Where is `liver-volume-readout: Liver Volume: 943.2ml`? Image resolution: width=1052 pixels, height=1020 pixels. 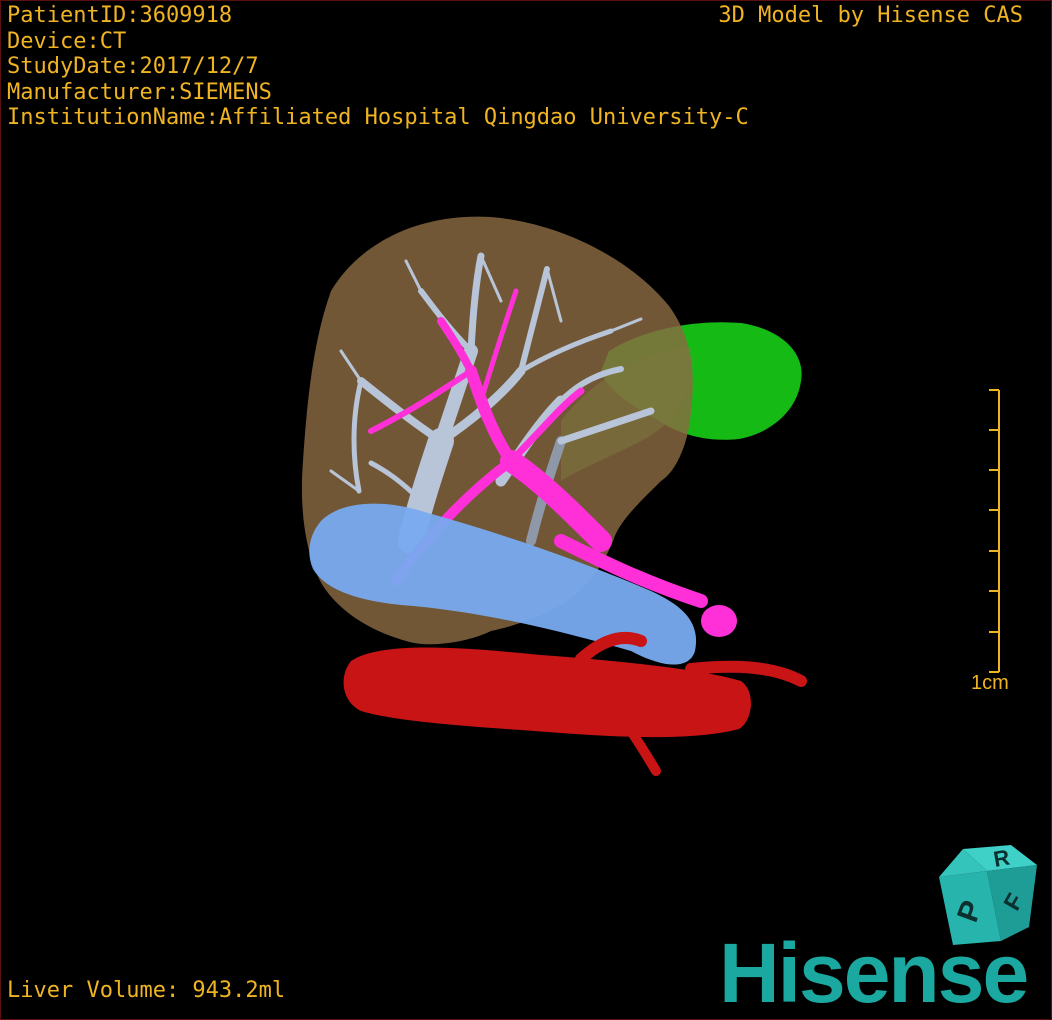
liver-volume-readout: Liver Volume: 943.2ml is located at coordinates (146, 990).